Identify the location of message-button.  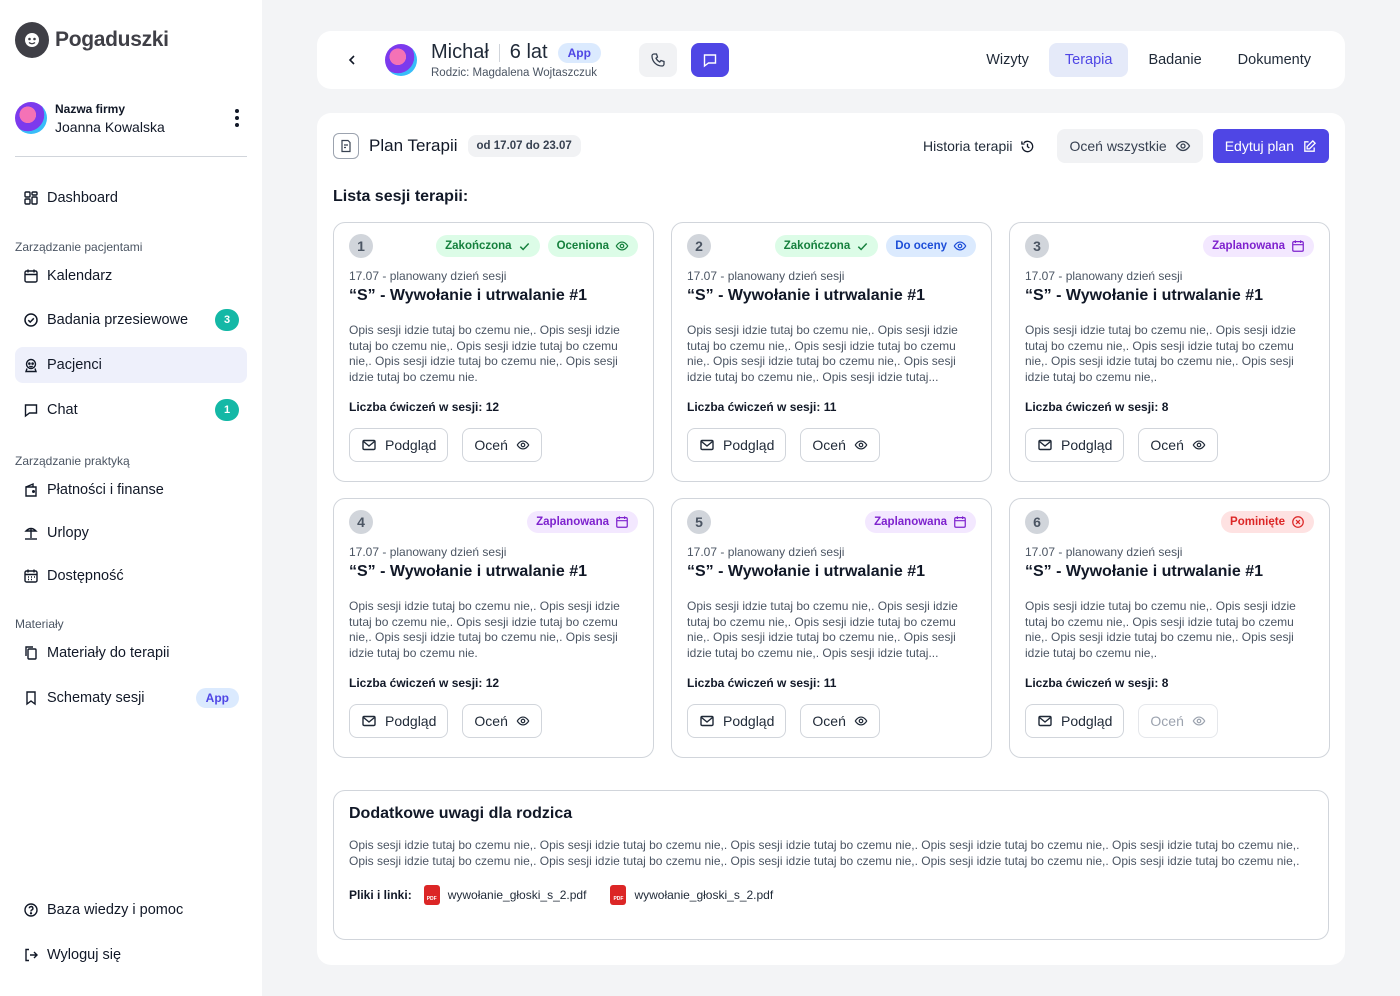
(709, 60).